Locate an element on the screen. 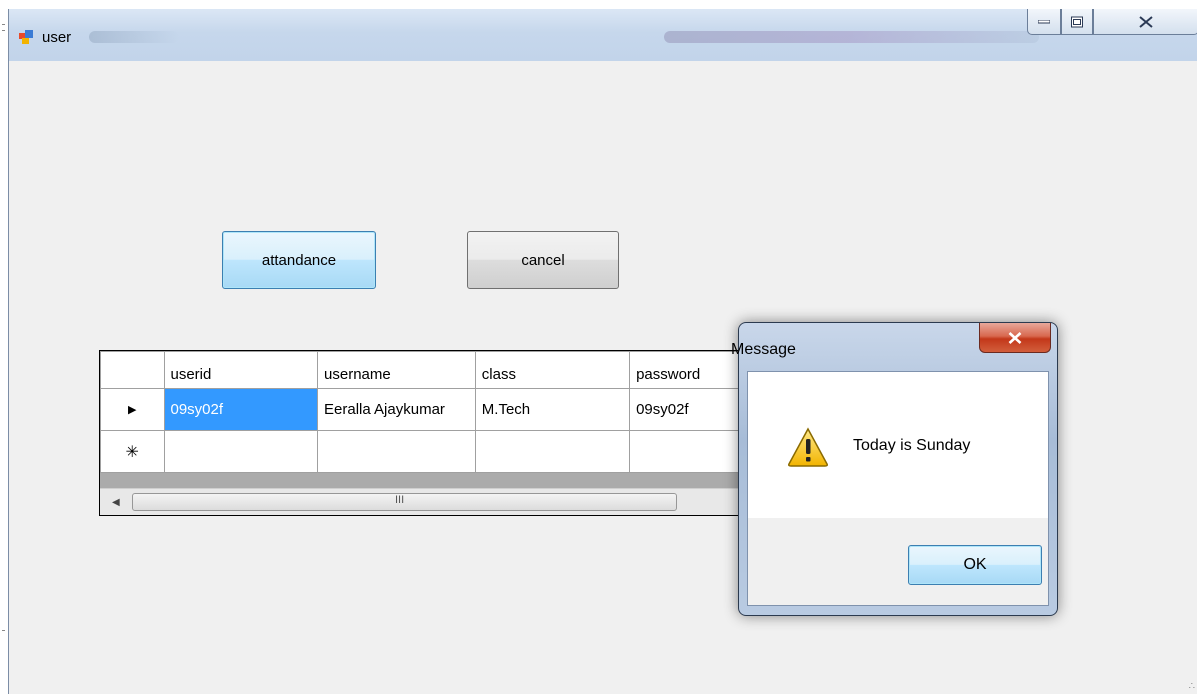 This screenshot has width=1197, height=694. grid-header-row: userid username class password is located at coordinates (424, 370).